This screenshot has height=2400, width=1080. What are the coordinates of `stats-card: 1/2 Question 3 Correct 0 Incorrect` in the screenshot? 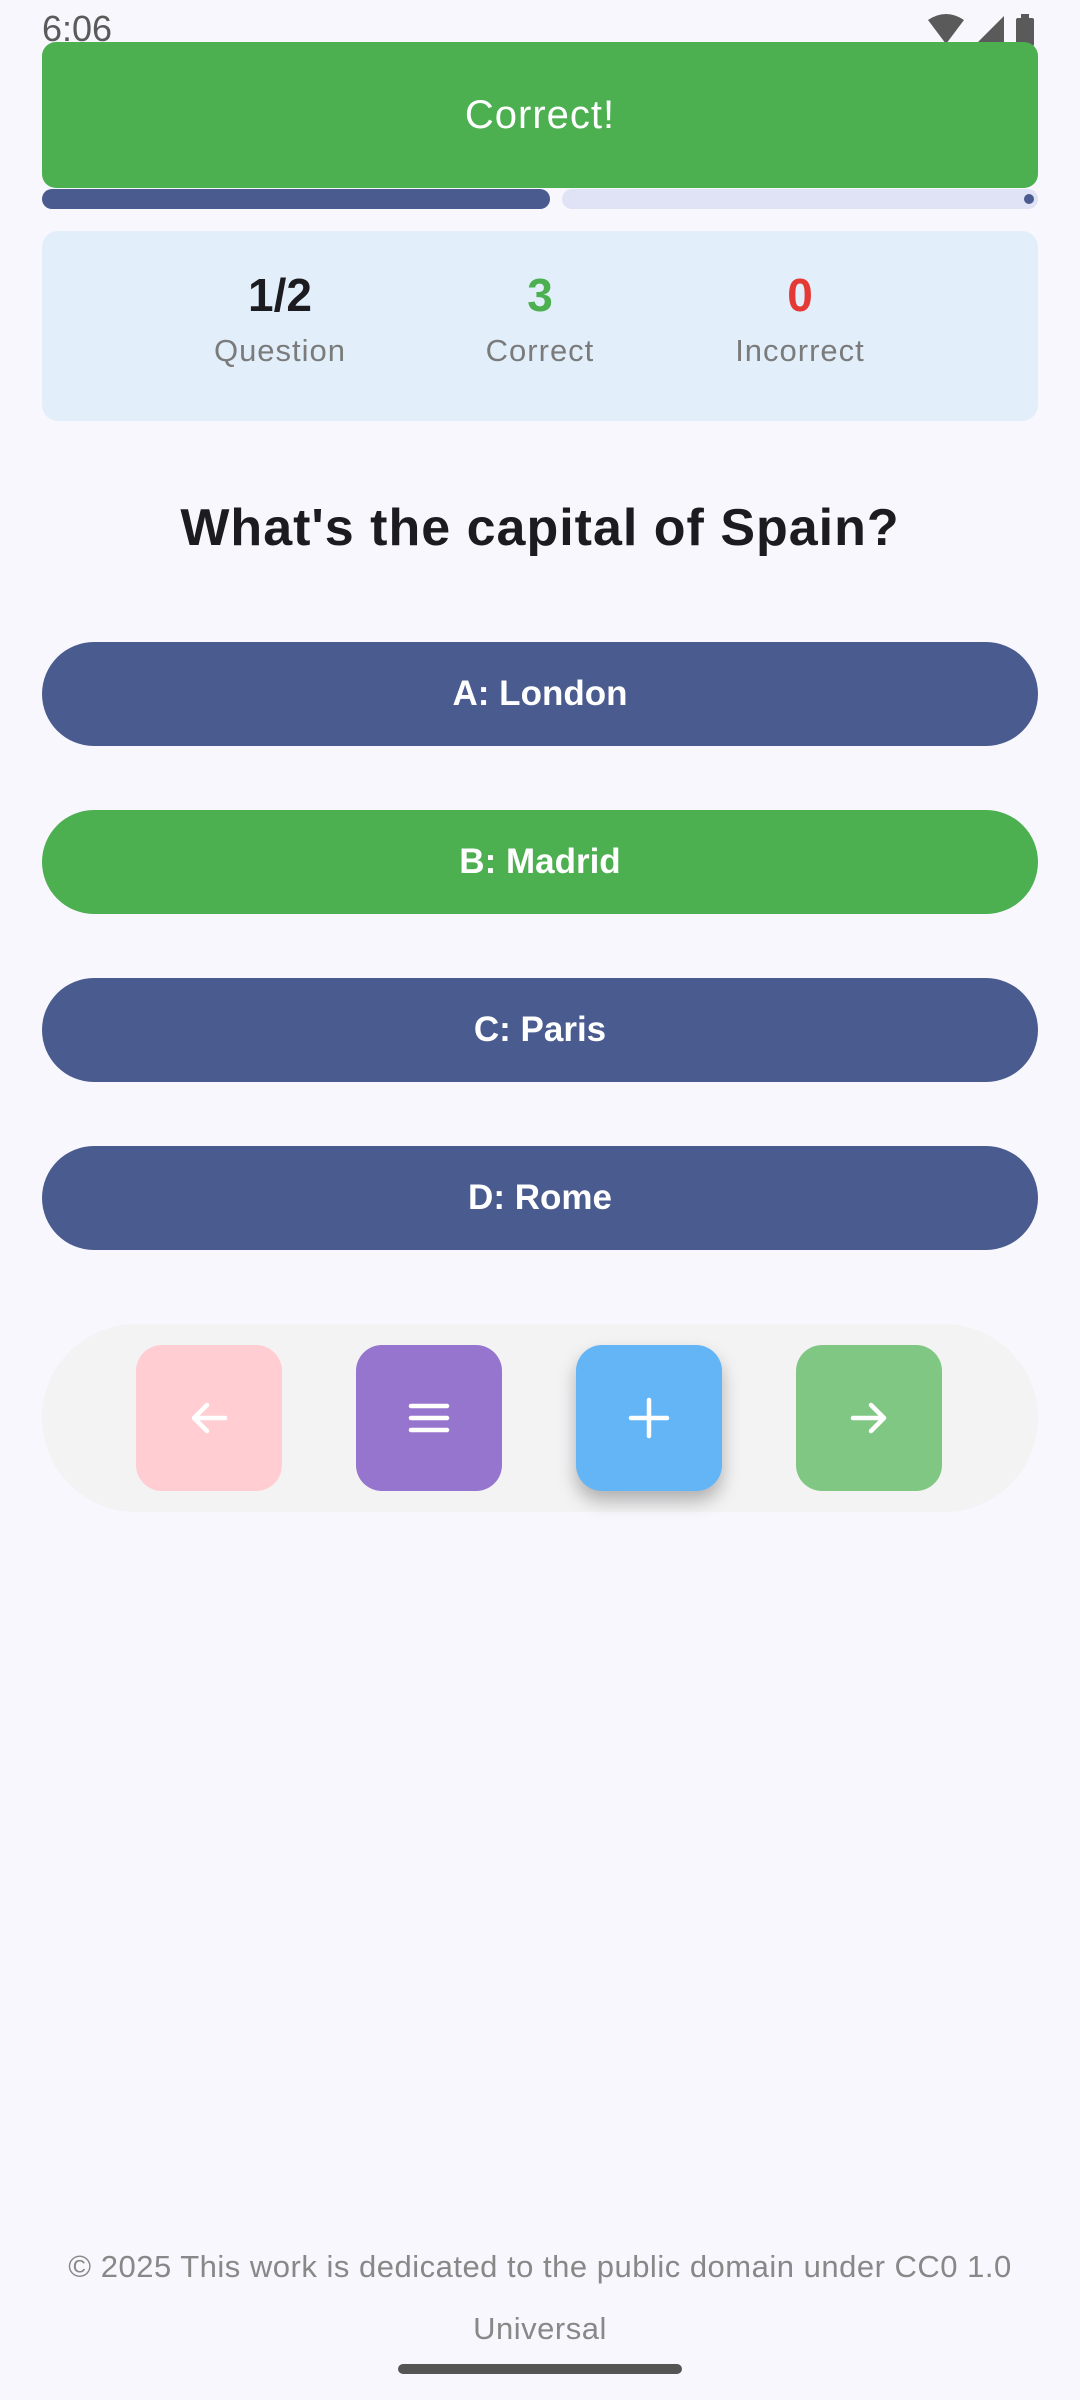 It's located at (540, 326).